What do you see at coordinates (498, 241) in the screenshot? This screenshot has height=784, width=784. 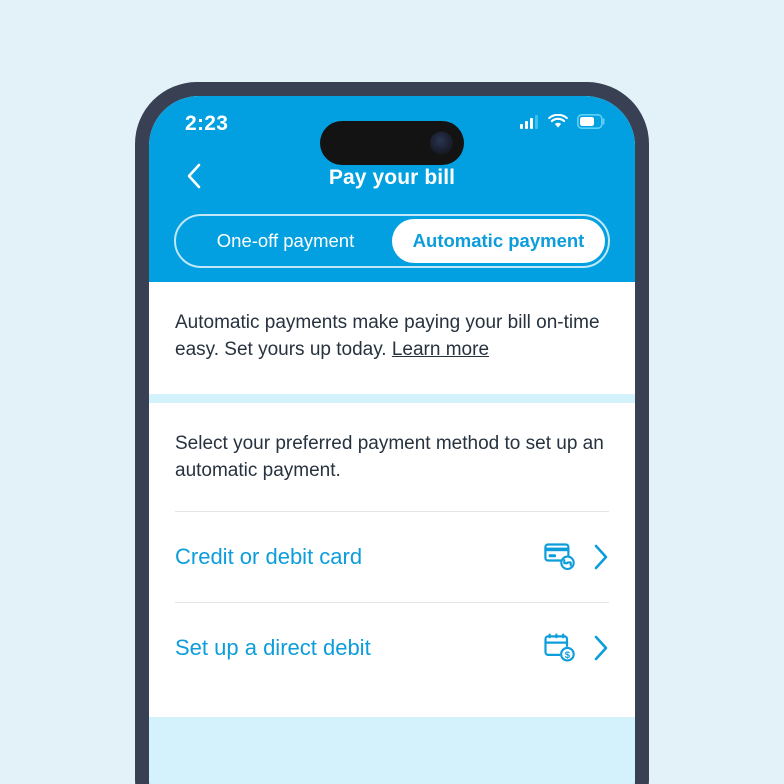 I see `tab-automatic-payment: Automatic payment` at bounding box center [498, 241].